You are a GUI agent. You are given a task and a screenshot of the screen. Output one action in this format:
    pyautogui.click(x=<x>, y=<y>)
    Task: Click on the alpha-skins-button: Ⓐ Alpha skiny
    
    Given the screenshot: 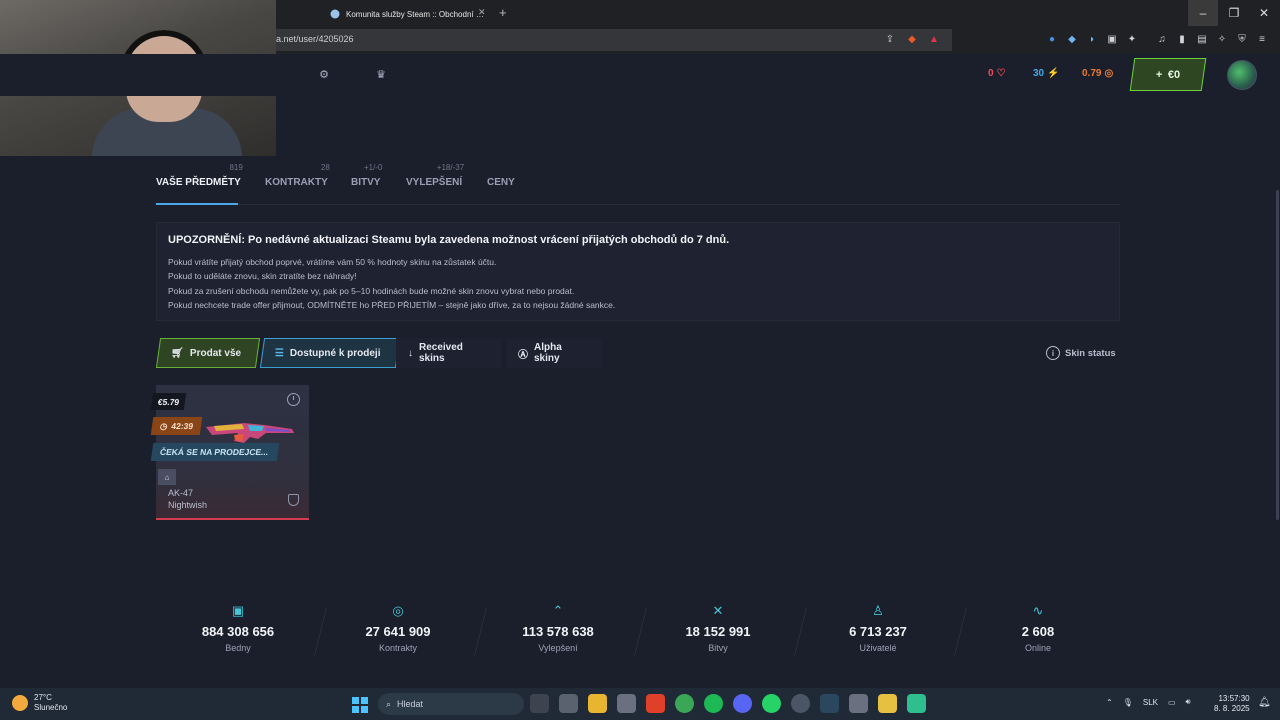 What is the action you would take?
    pyautogui.click(x=554, y=353)
    